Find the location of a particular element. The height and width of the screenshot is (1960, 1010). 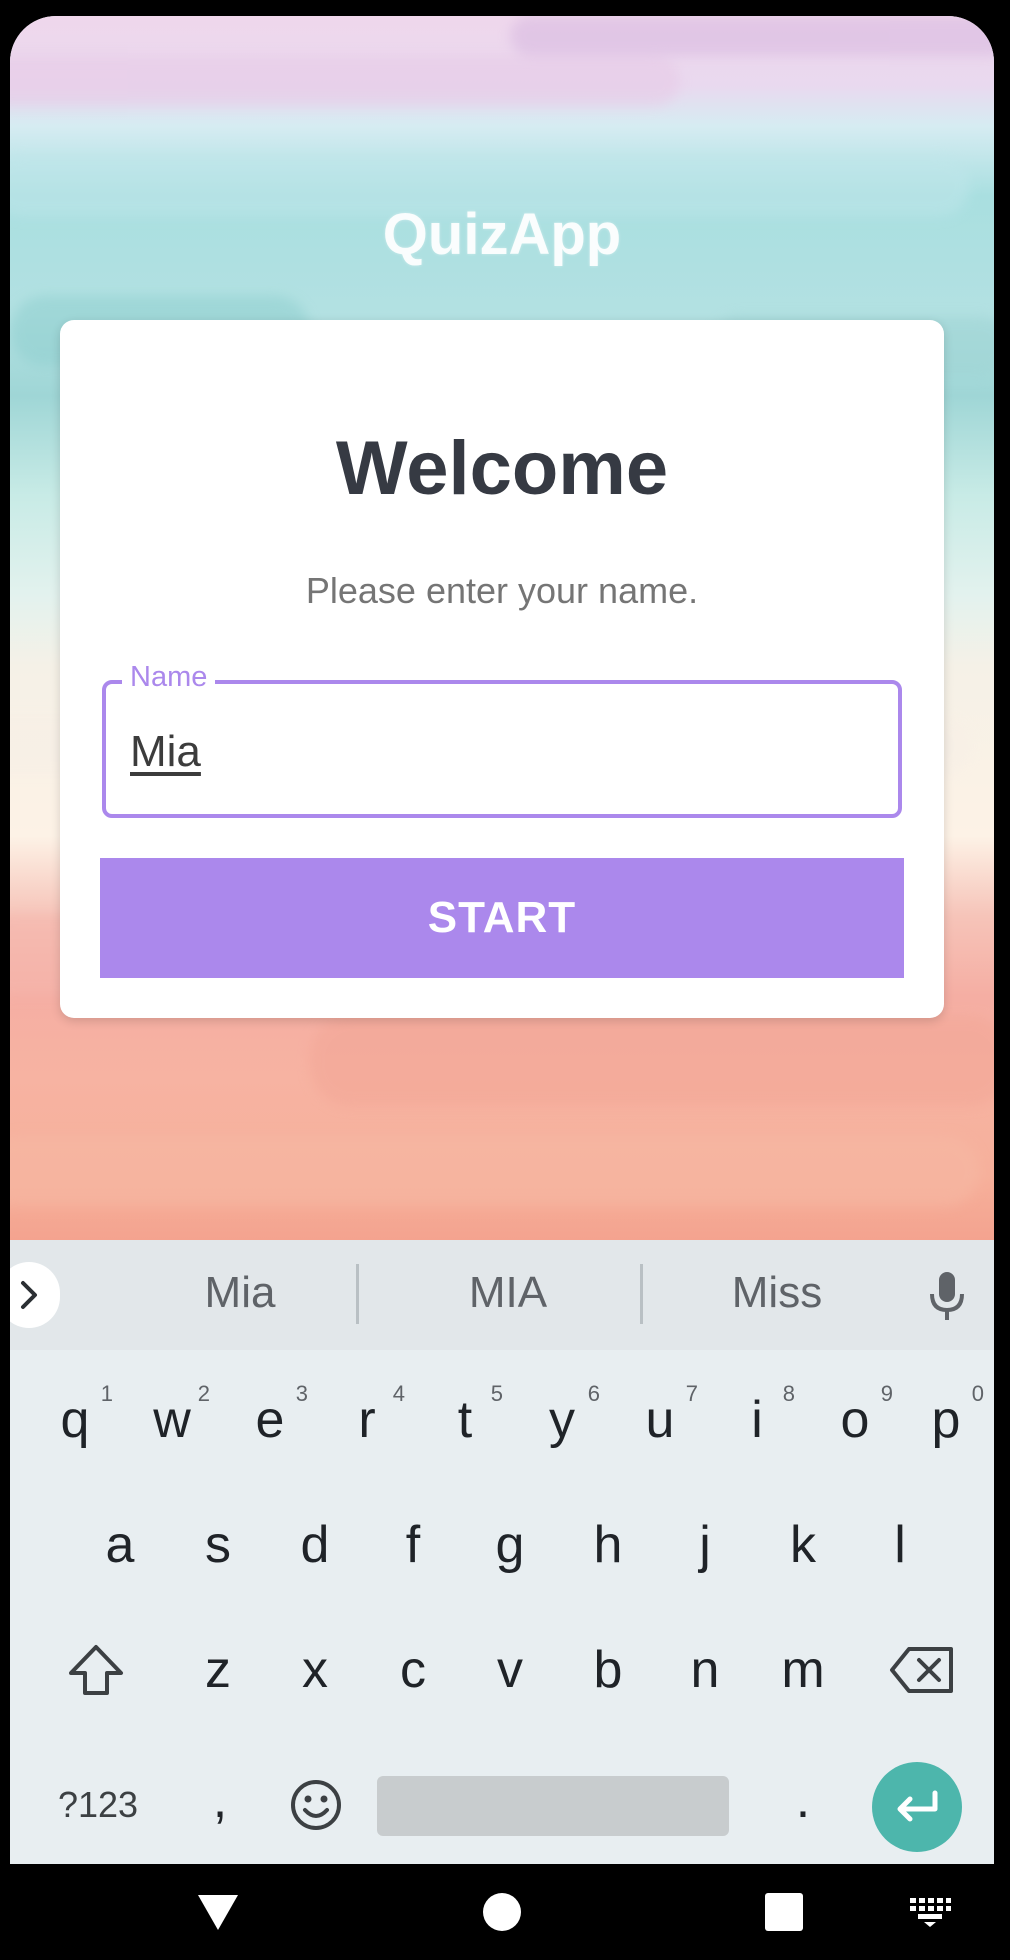

recents-icon is located at coordinates (784, 1912).